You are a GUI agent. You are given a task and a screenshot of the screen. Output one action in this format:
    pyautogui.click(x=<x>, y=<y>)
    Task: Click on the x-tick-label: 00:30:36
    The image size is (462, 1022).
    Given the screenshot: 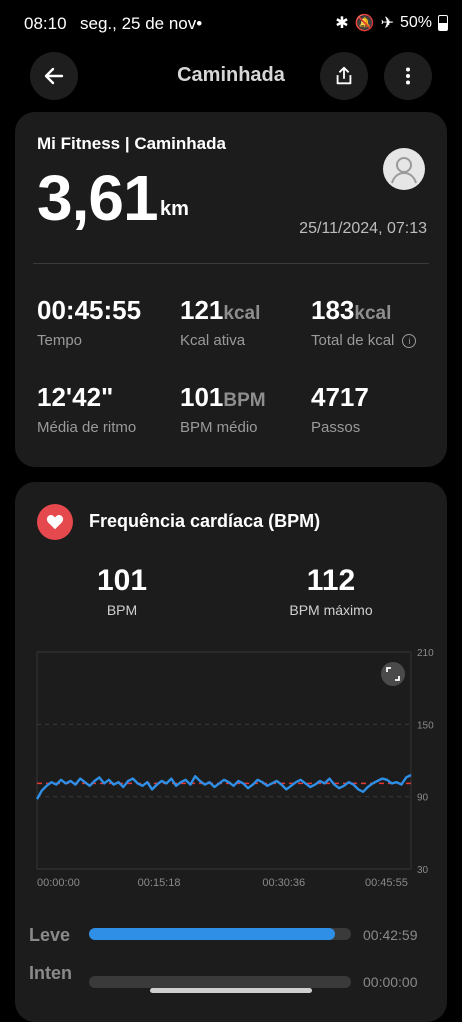 What is the action you would take?
    pyautogui.click(x=283, y=883)
    